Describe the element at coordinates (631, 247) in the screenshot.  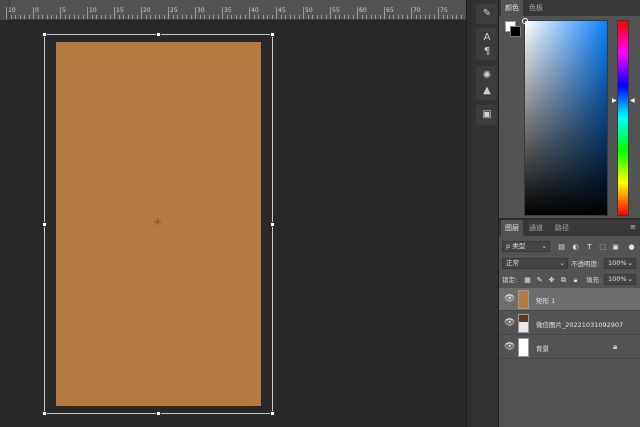
I see `filter-toggle-icon: ●` at that location.